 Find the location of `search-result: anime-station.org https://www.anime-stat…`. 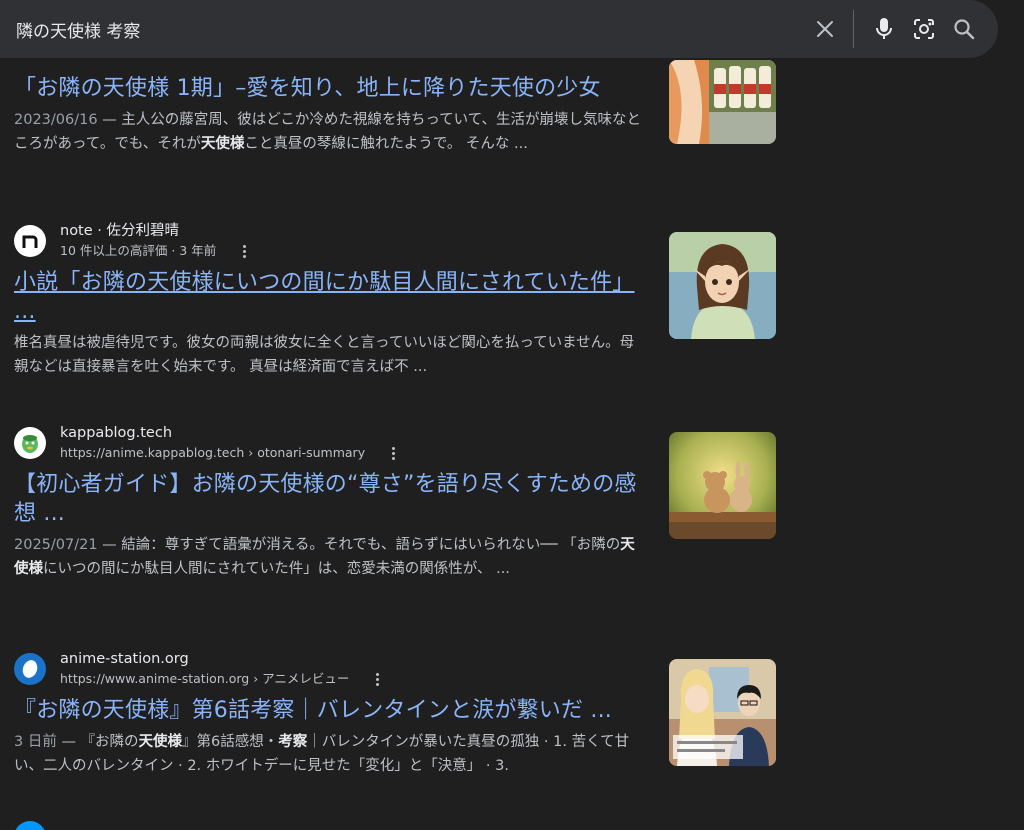

search-result: anime-station.org https://www.anime-stat… is located at coordinates (395, 713).